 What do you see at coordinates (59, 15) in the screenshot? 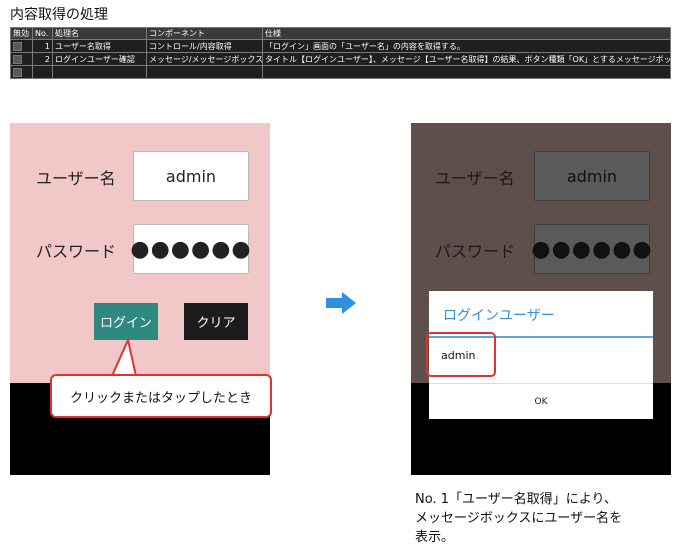
I see `page-title: 内容取得の処理` at bounding box center [59, 15].